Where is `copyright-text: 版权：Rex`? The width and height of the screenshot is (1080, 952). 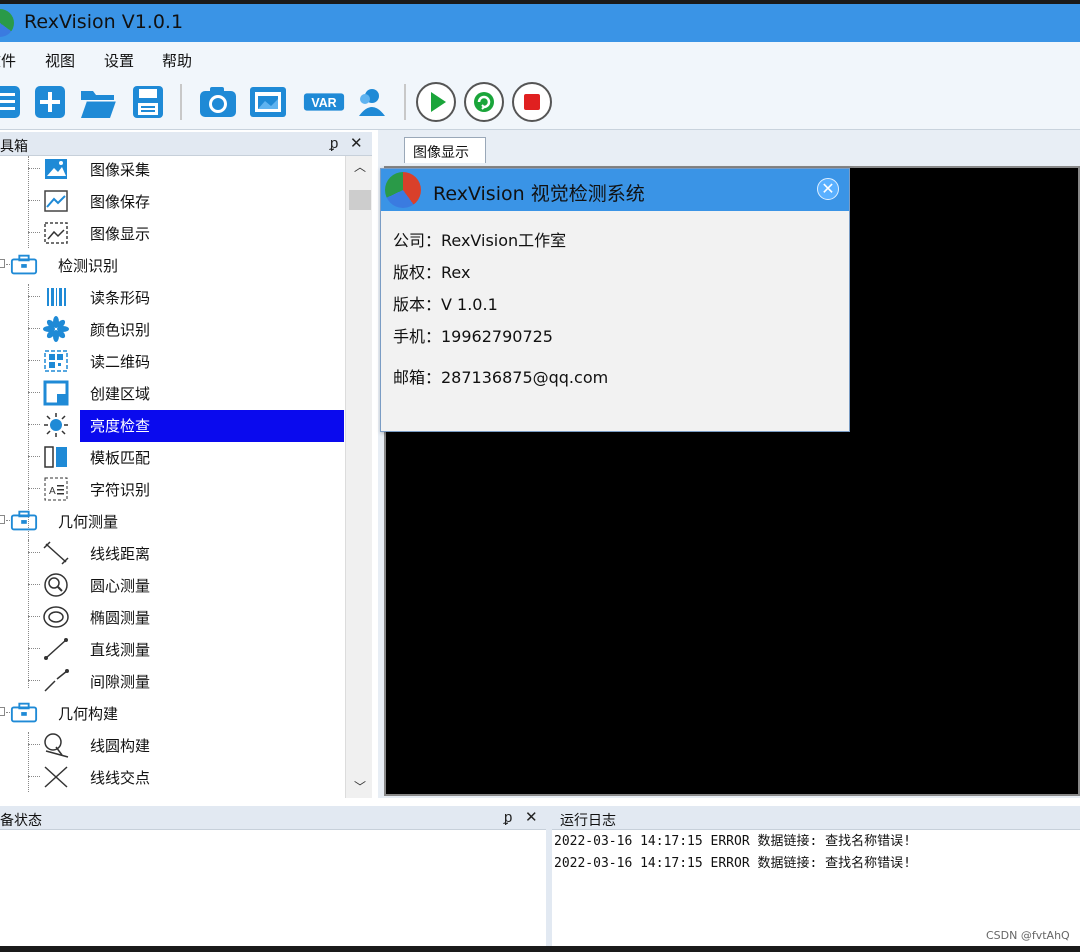
copyright-text: 版权：Rex is located at coordinates (432, 272).